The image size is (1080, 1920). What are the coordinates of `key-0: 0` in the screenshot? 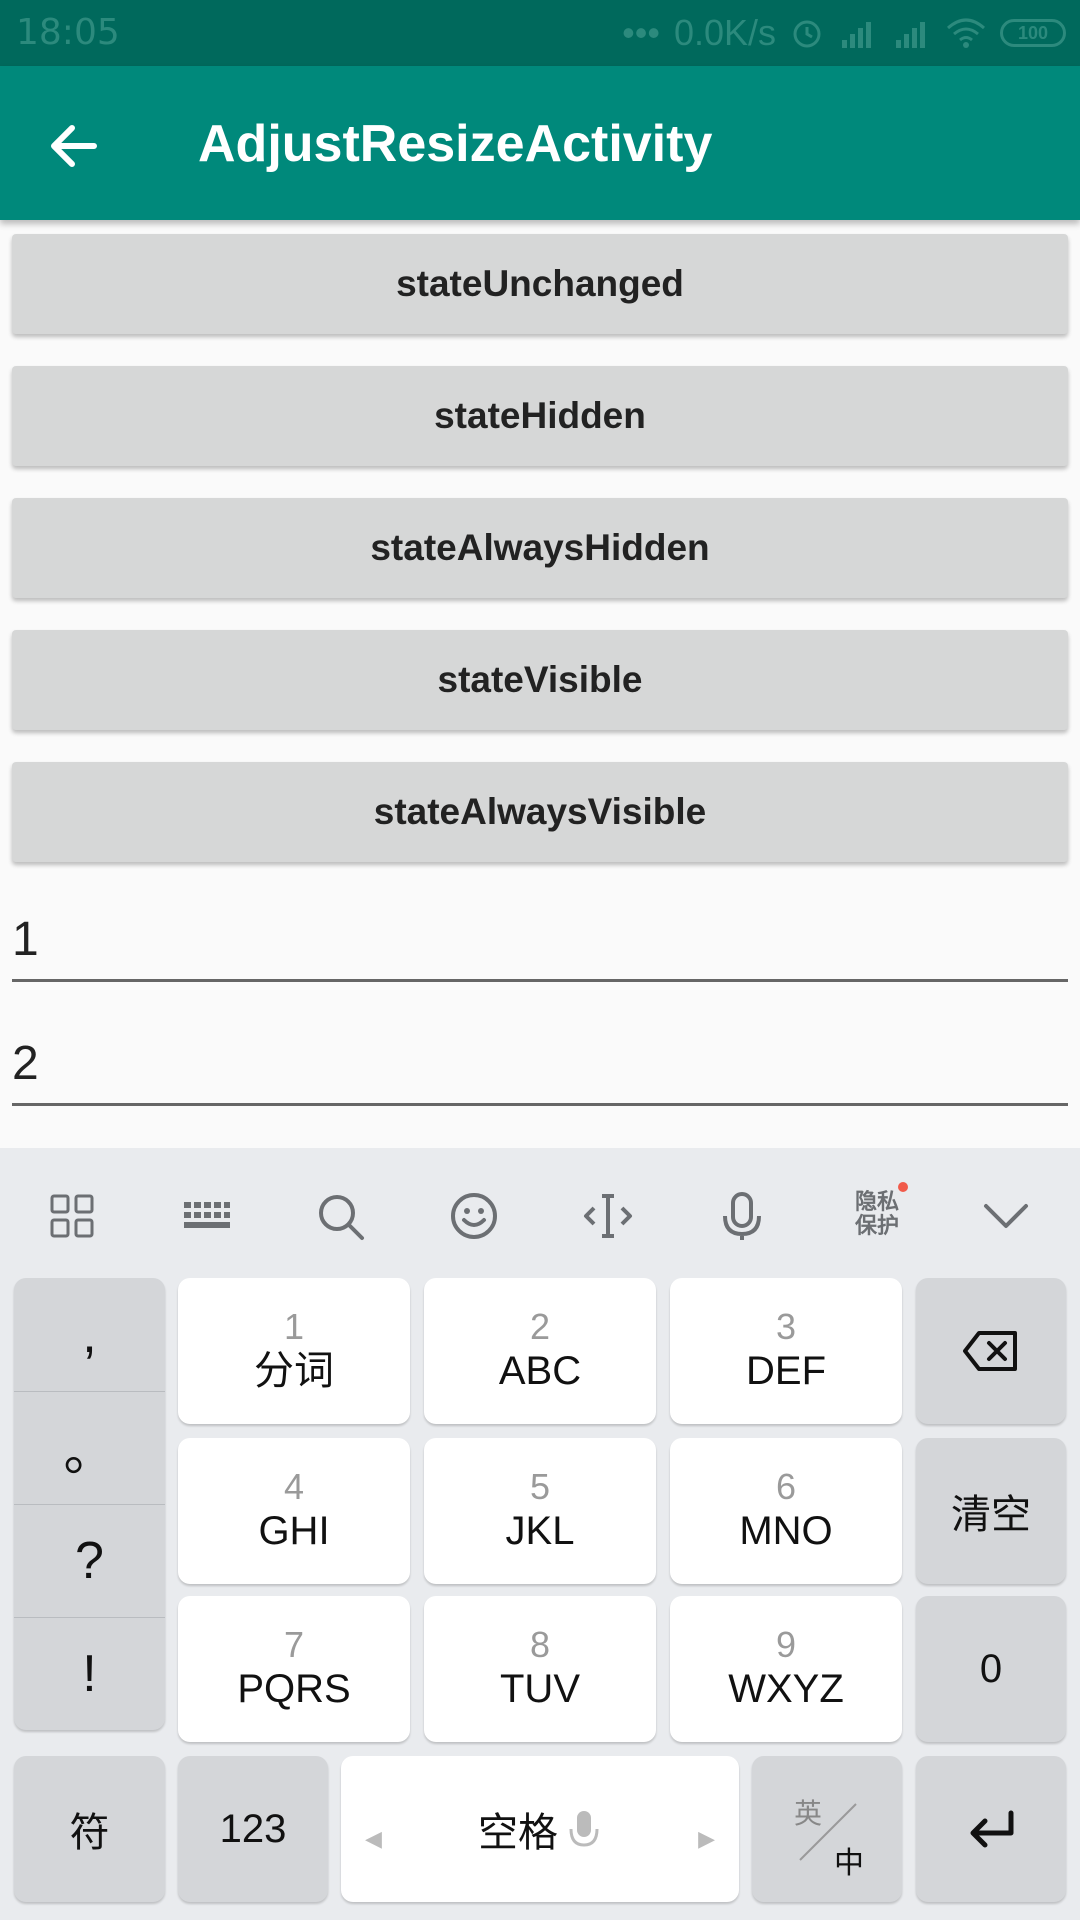 It's located at (991, 1669).